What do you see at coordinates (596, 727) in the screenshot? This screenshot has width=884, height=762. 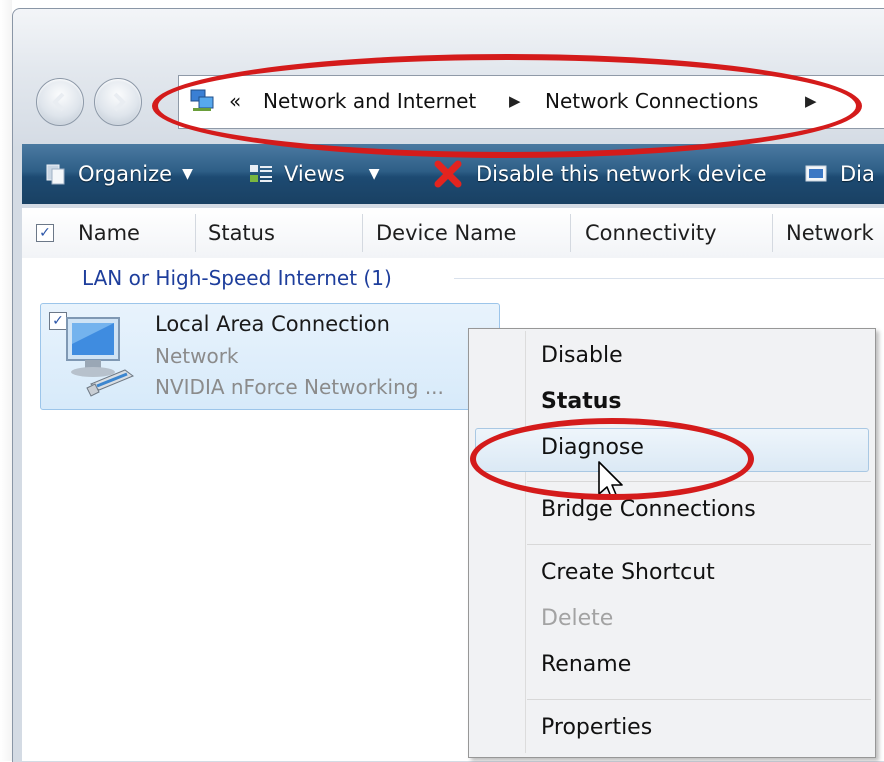 I see `menu-item-properties: Properties` at bounding box center [596, 727].